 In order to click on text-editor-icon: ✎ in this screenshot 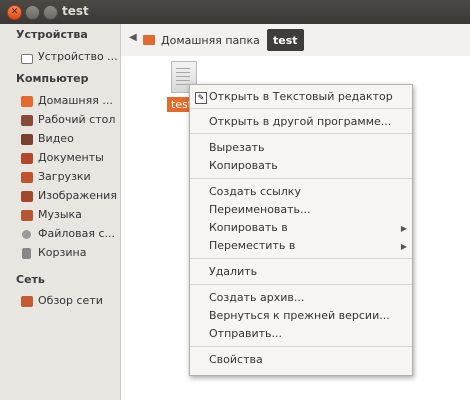, I will do `click(201, 98)`.